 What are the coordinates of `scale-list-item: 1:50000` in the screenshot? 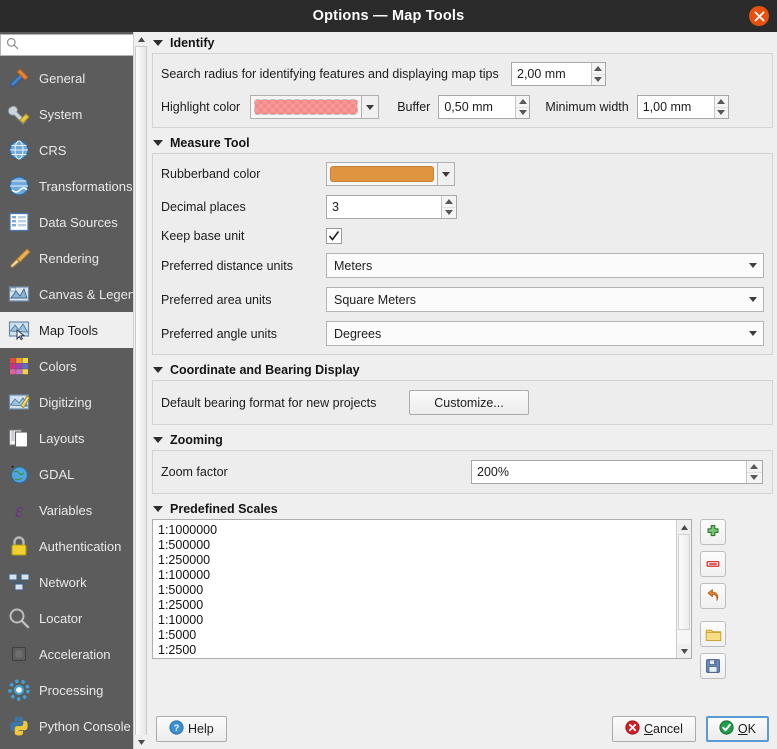 It's located at (417, 590).